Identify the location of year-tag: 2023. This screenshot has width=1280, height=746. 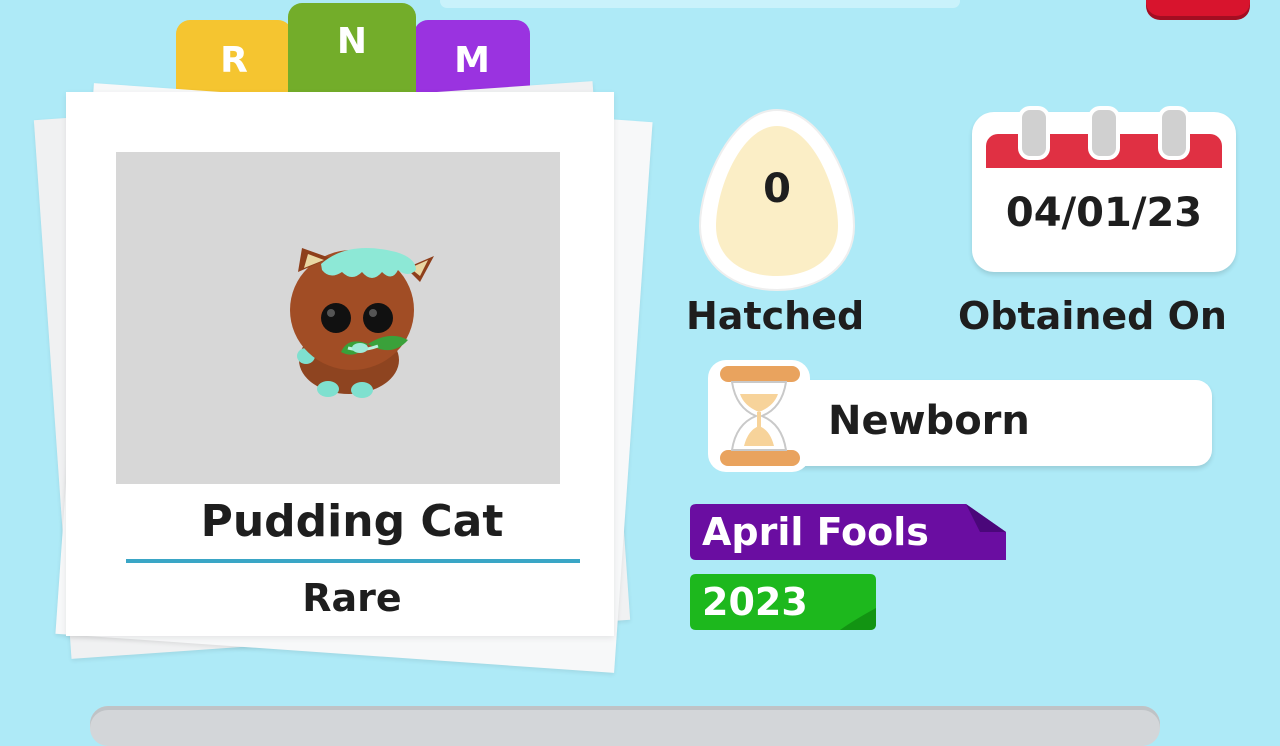
(783, 603).